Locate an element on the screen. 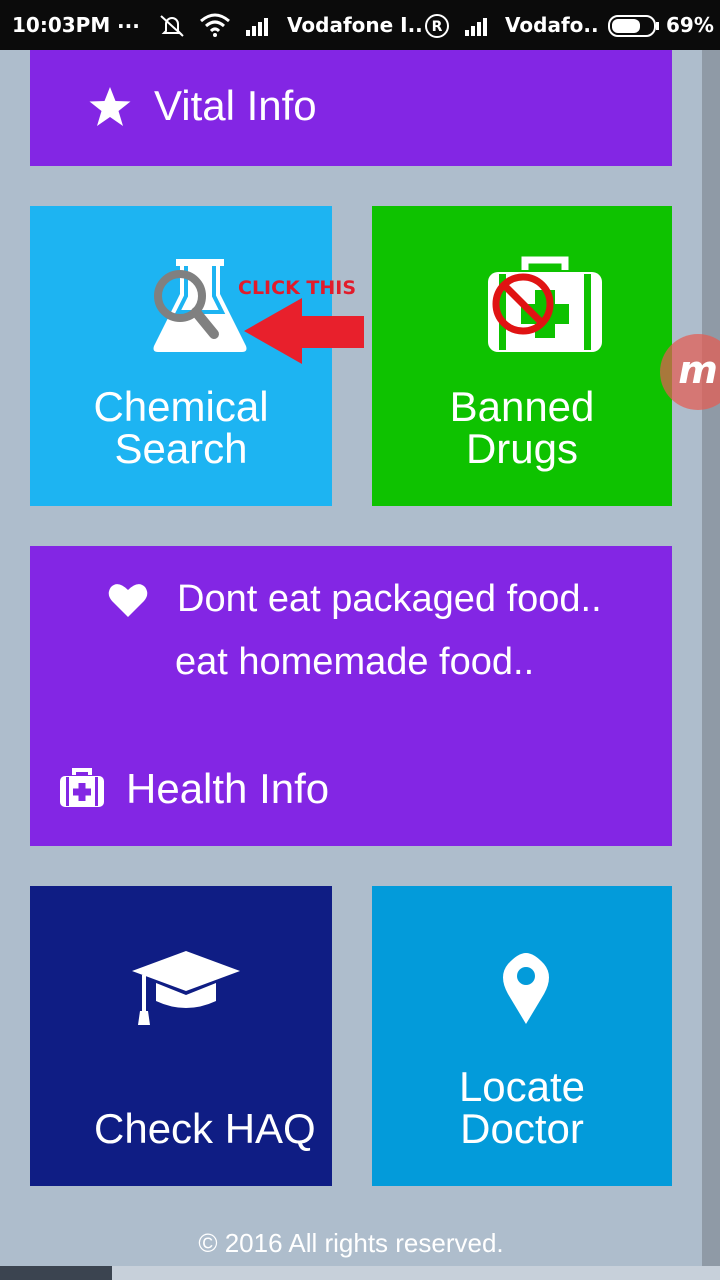 This screenshot has width=720, height=1280. mute-icon is located at coordinates (172, 26).